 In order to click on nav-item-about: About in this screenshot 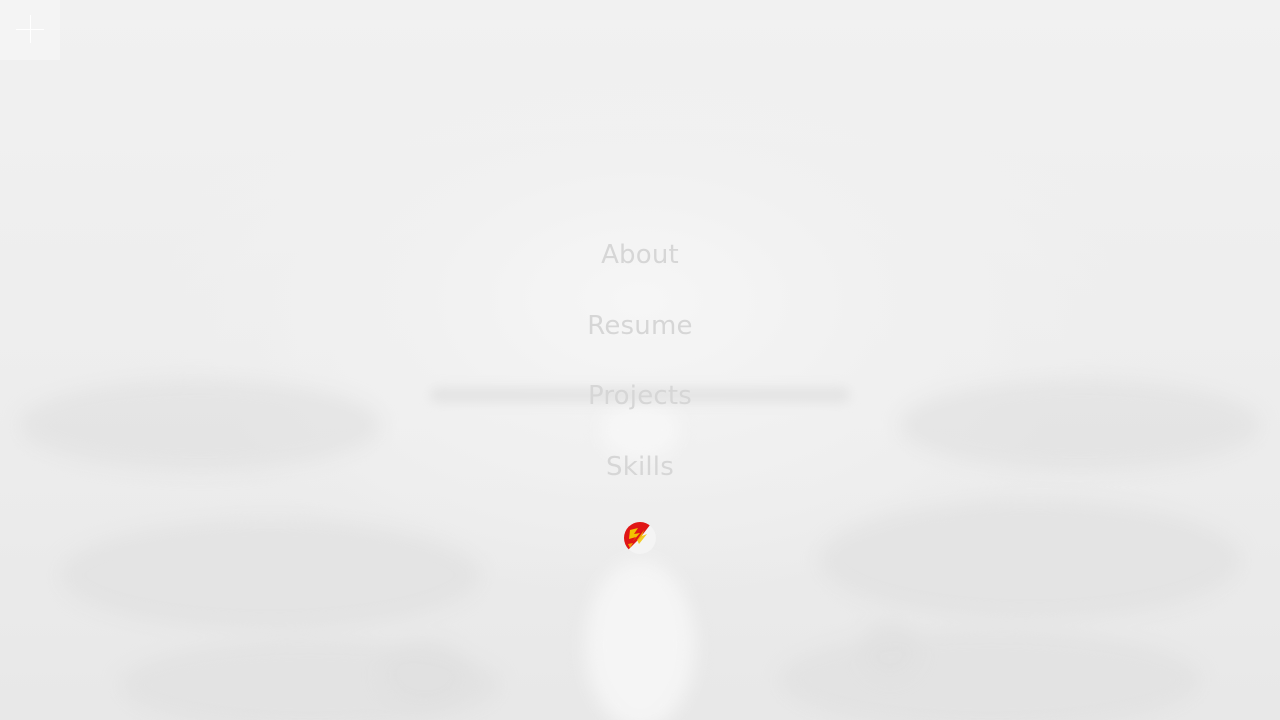, I will do `click(640, 255)`.